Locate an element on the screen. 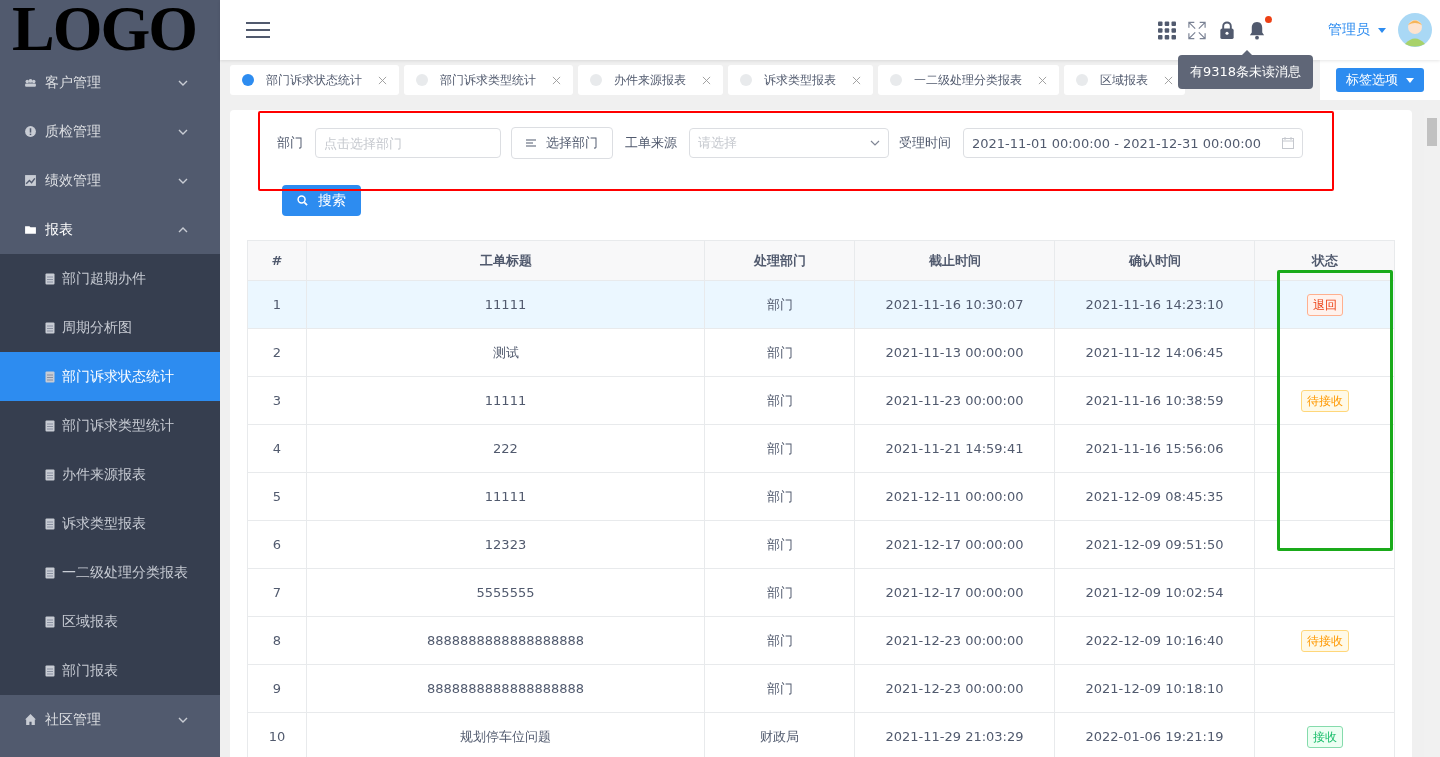  avatar is located at coordinates (1415, 30).